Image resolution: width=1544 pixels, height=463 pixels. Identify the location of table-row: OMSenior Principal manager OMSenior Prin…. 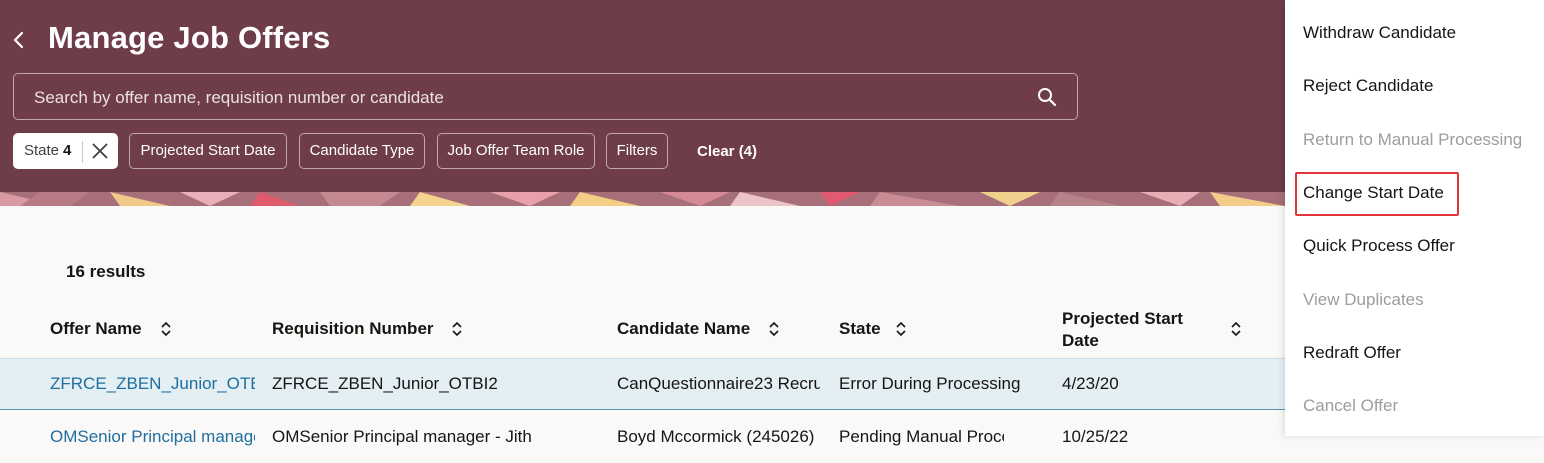
(642, 437).